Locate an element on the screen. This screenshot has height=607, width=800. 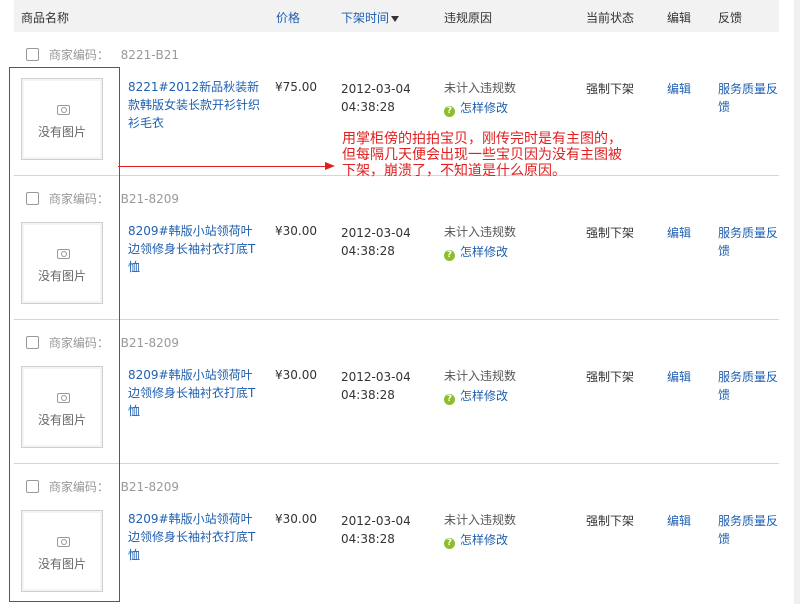
col-offshelf-time-label: 下架时间 is located at coordinates (365, 18).